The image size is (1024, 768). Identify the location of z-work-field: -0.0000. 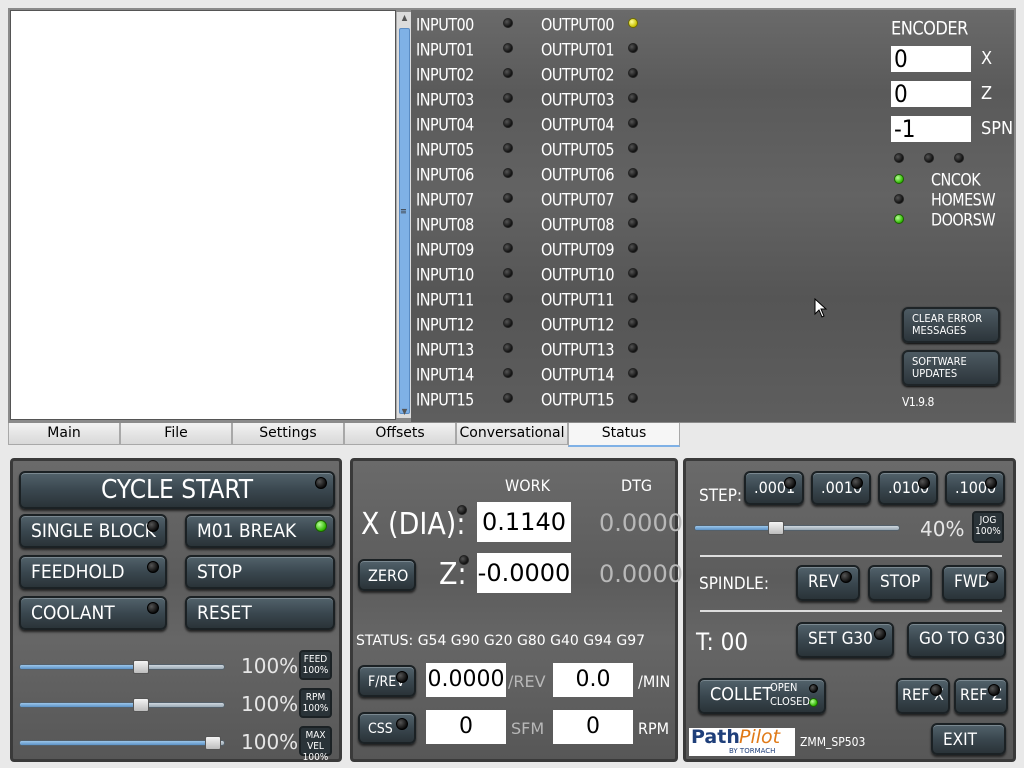
(524, 573).